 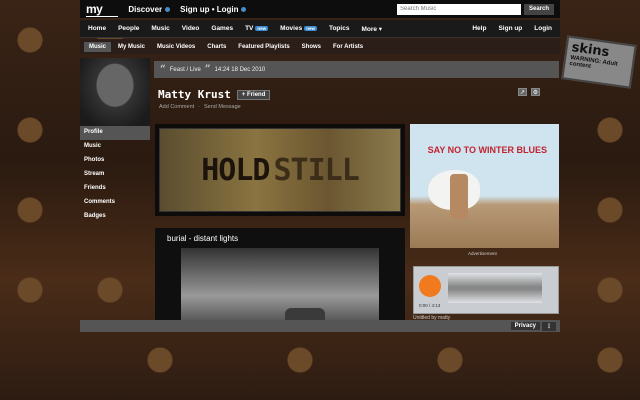 What do you see at coordinates (263, 47) in the screenshot?
I see `subnav-featured-playlists: Featured Playlists` at bounding box center [263, 47].